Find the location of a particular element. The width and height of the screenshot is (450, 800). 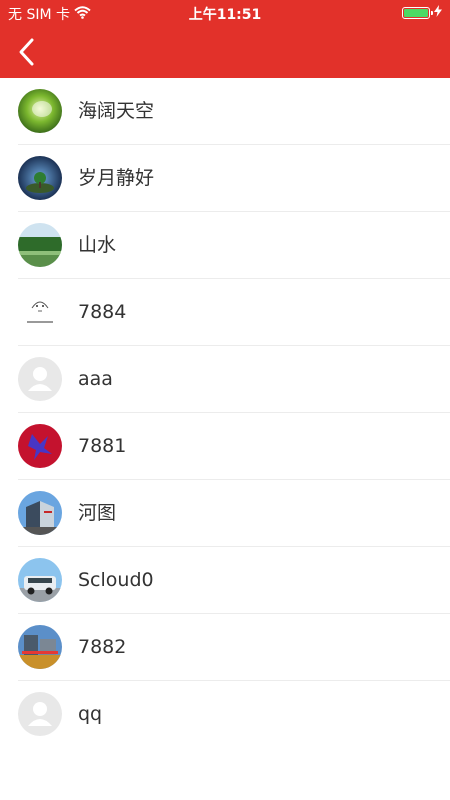

user-name: aaa is located at coordinates (95, 379).